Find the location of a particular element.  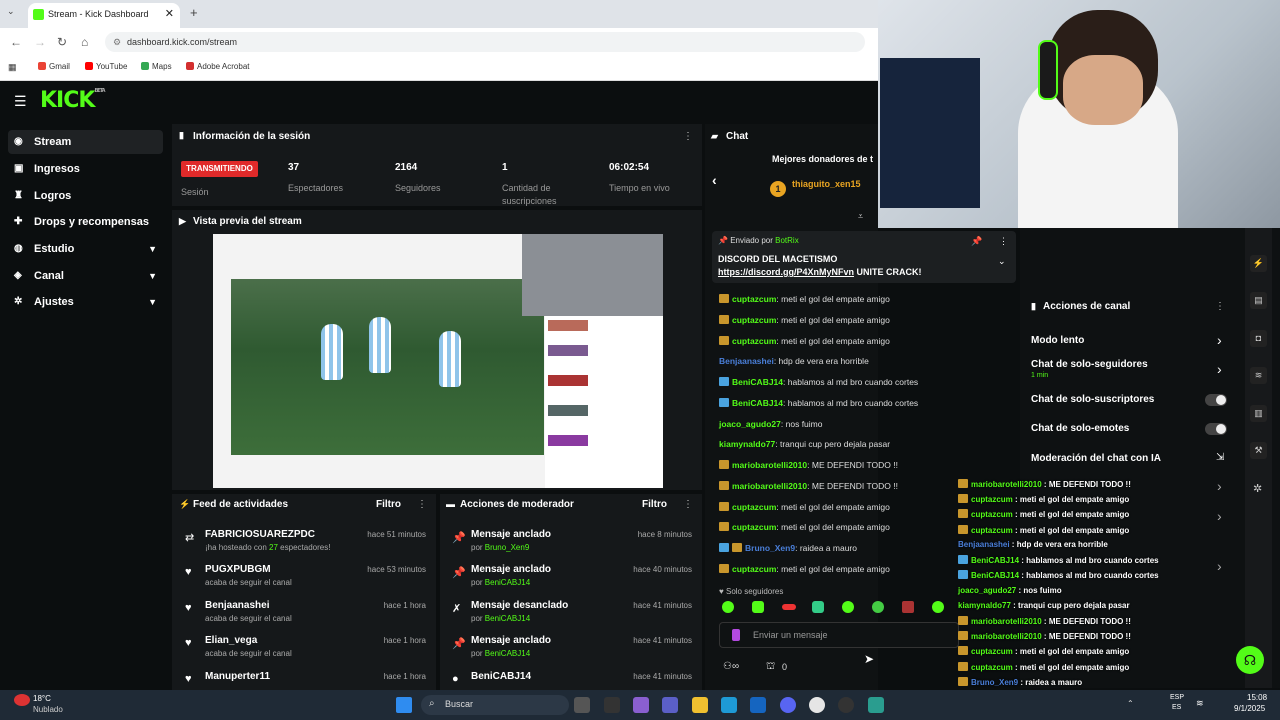

apps-grid-icon: ▦ is located at coordinates (12, 67).